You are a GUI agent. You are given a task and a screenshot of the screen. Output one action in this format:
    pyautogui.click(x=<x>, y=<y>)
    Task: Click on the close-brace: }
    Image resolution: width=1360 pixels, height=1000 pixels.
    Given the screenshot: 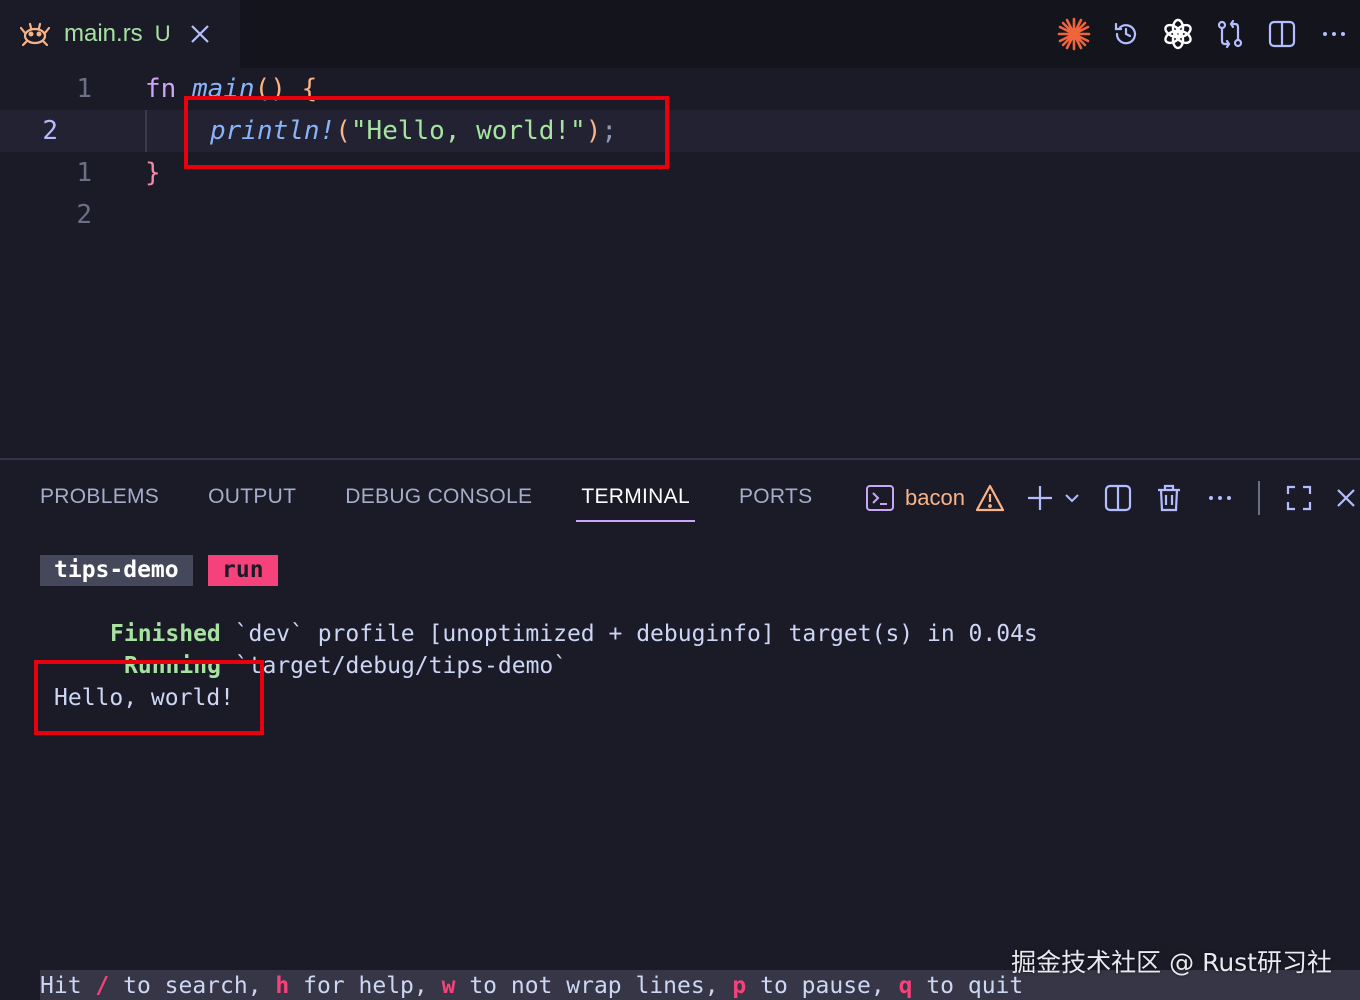 What is the action you would take?
    pyautogui.click(x=153, y=173)
    